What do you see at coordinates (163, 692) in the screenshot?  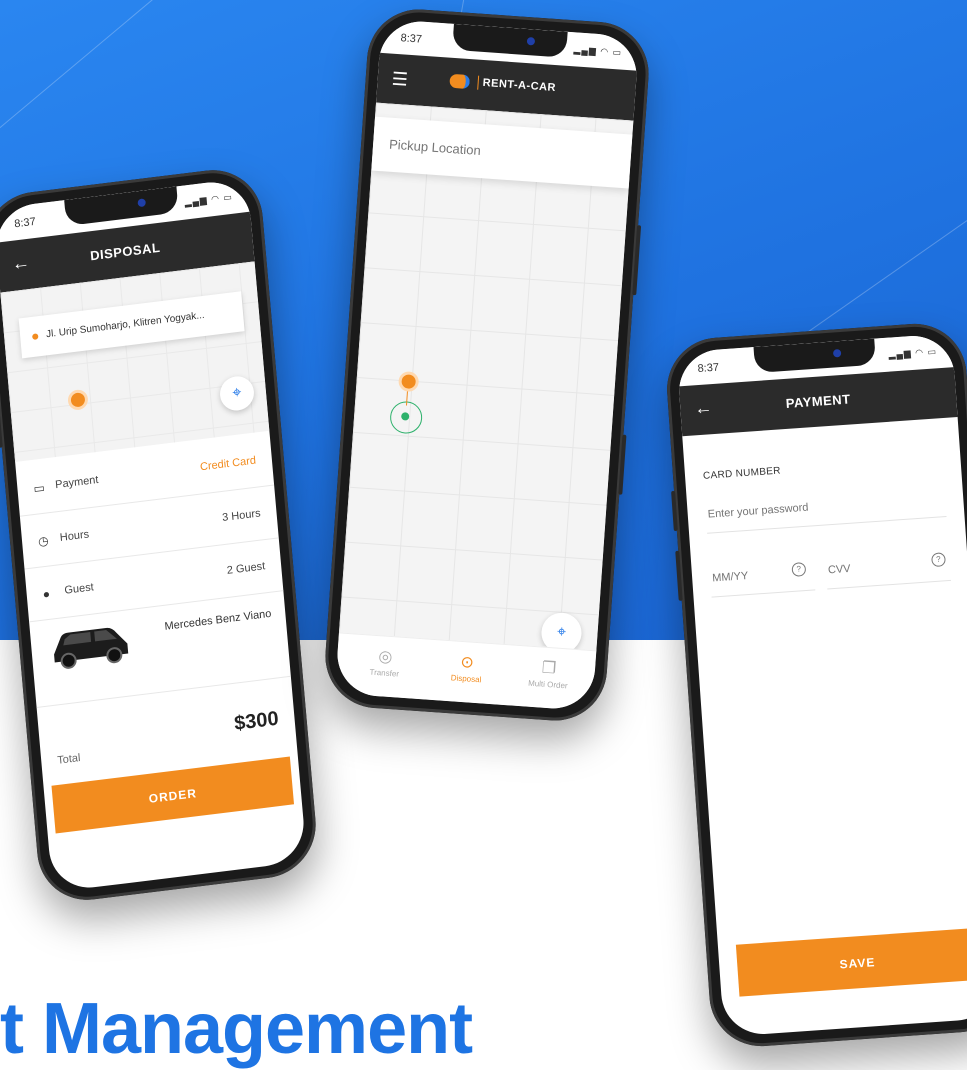 I see `divider` at bounding box center [163, 692].